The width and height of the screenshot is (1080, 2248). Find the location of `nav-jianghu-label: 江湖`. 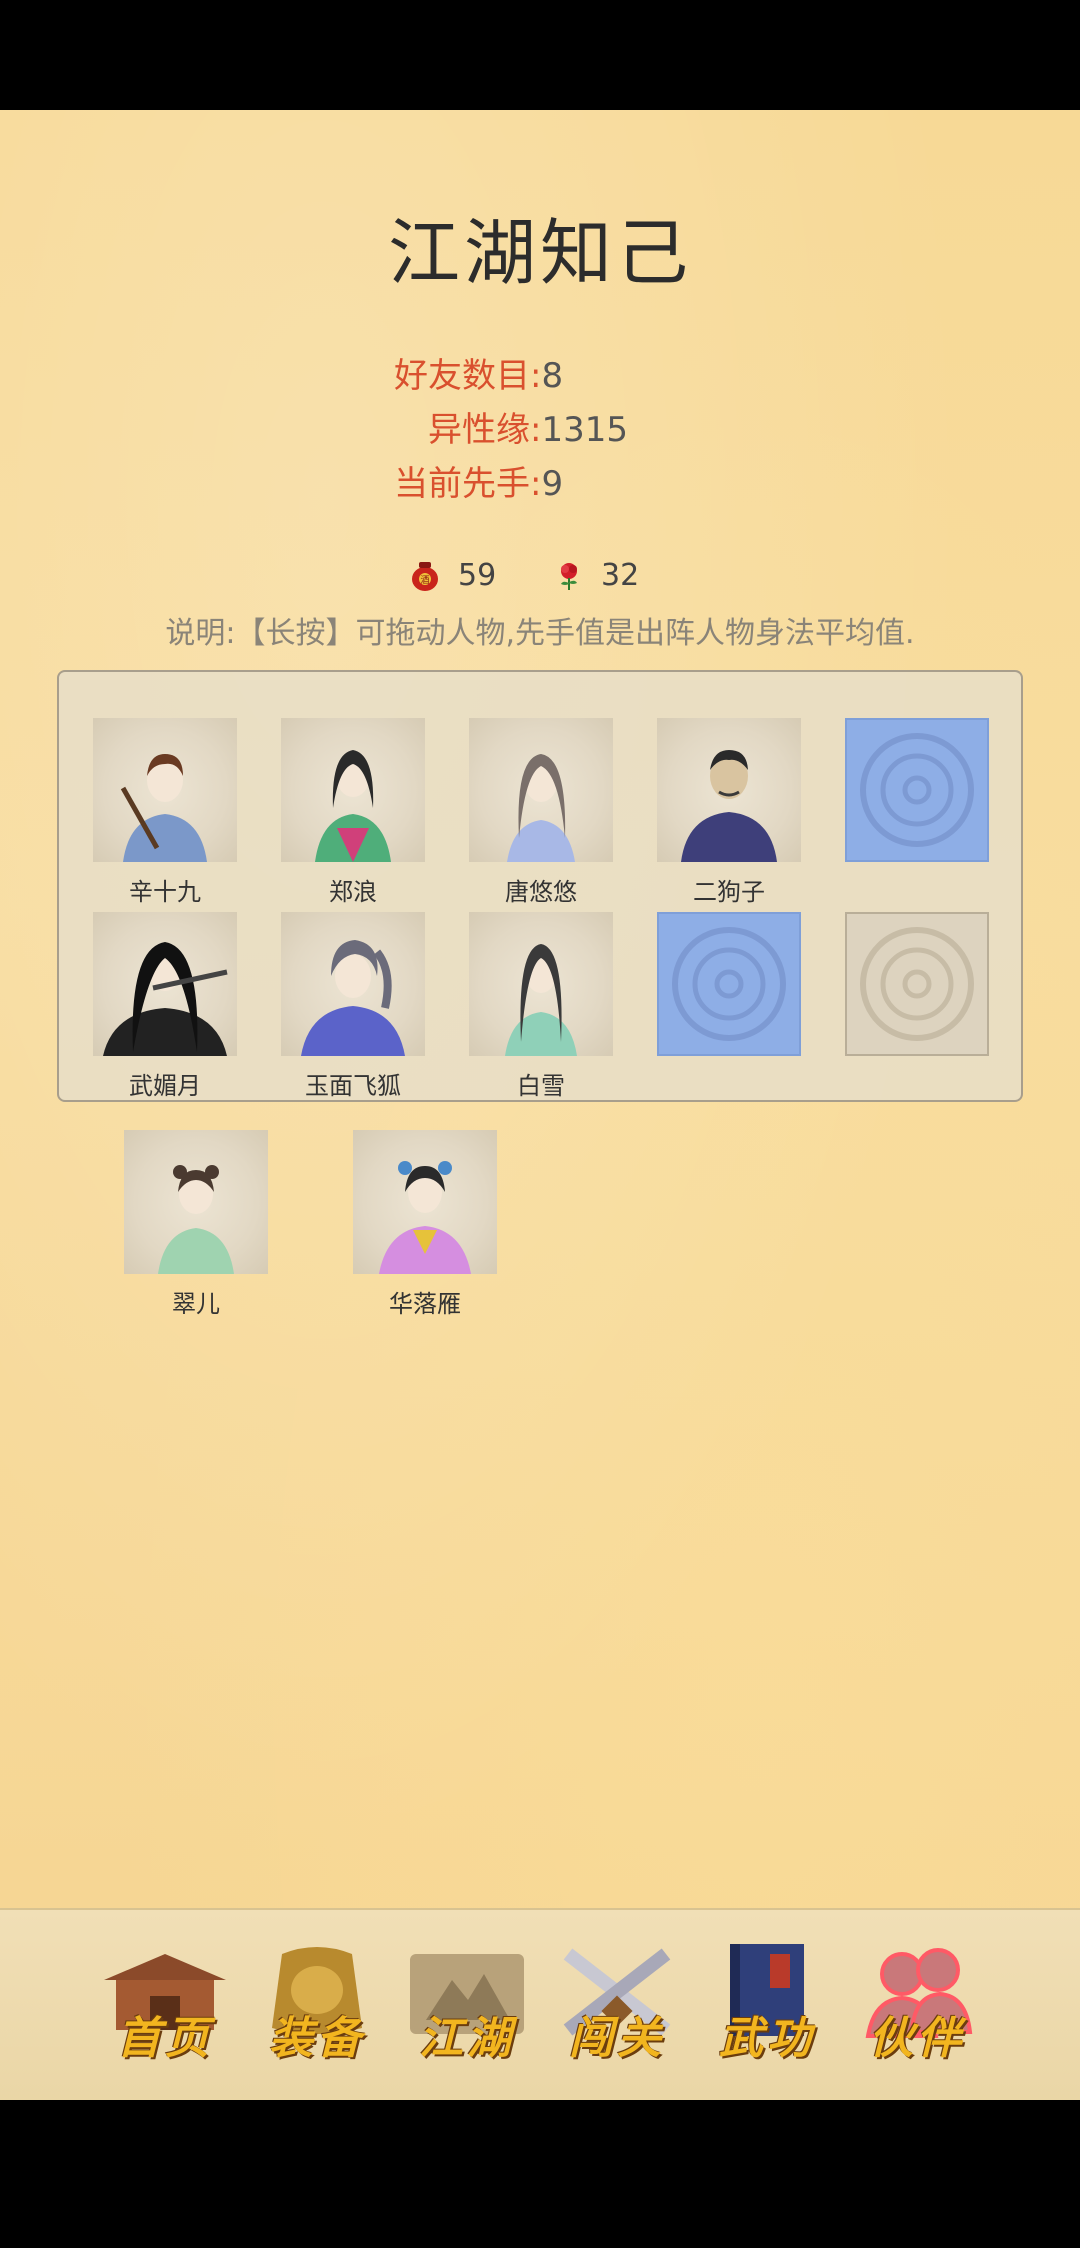

nav-jianghu-label: 江湖 is located at coordinates (467, 2038).